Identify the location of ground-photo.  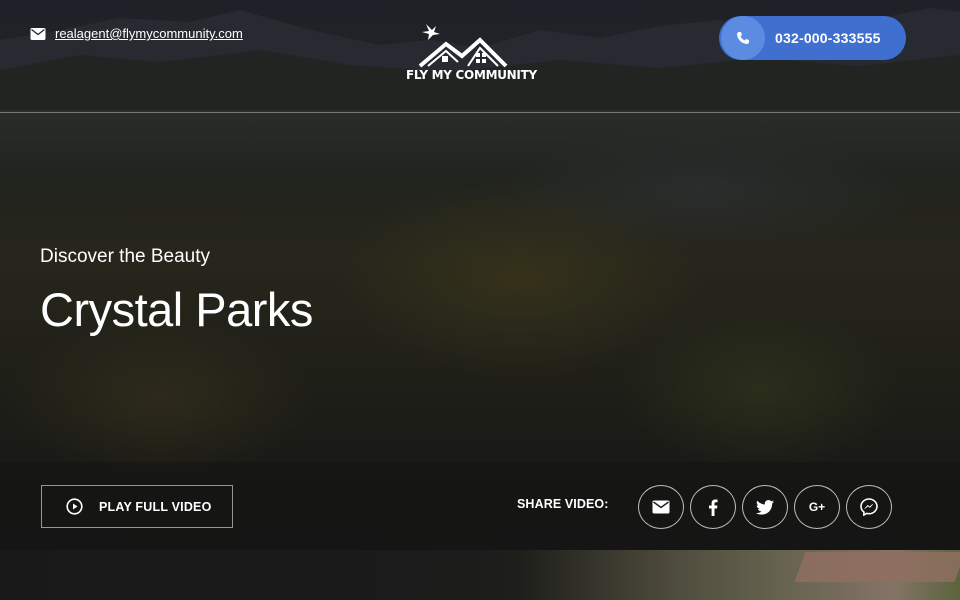
(740, 575).